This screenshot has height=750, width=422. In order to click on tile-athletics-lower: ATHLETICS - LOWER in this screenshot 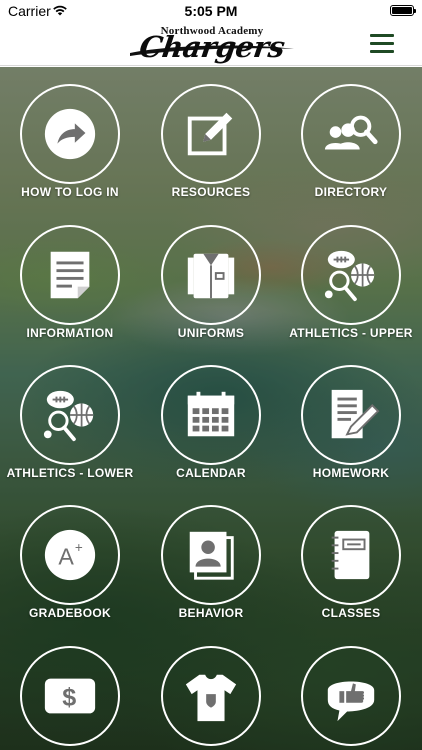, I will do `click(70, 414)`.